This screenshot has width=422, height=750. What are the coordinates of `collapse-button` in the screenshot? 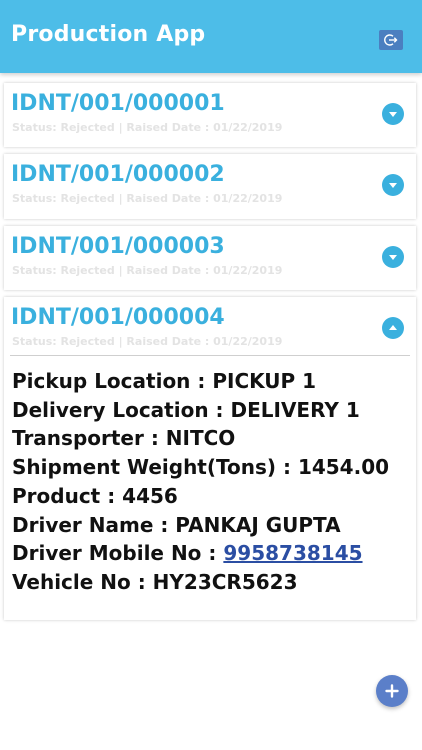 It's located at (393, 328).